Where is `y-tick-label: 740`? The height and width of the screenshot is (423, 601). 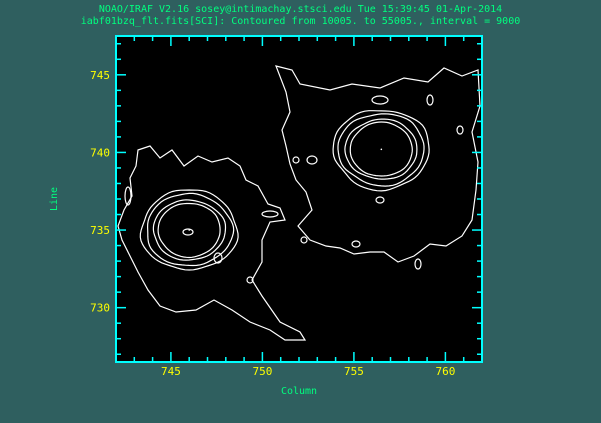
y-tick-label: 740 is located at coordinates (100, 152).